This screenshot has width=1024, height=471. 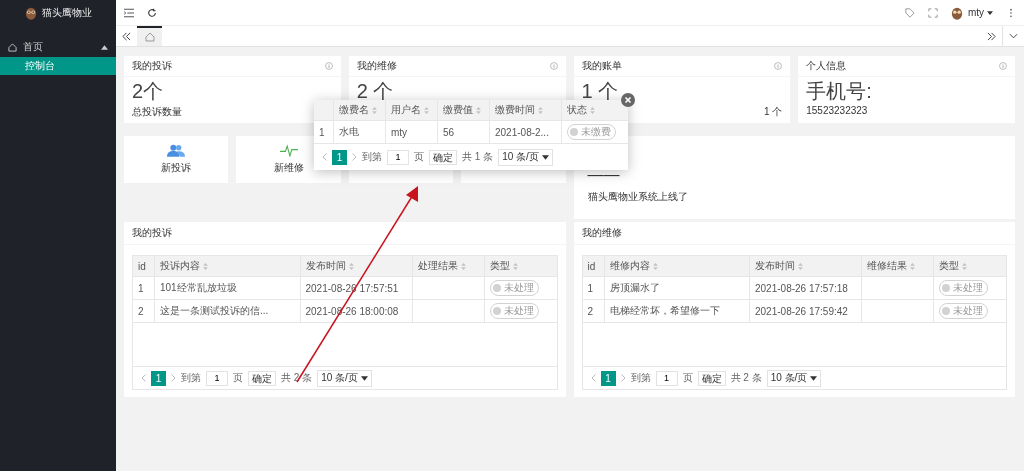 I want to click on column-header: 状态, so click(x=595, y=110).